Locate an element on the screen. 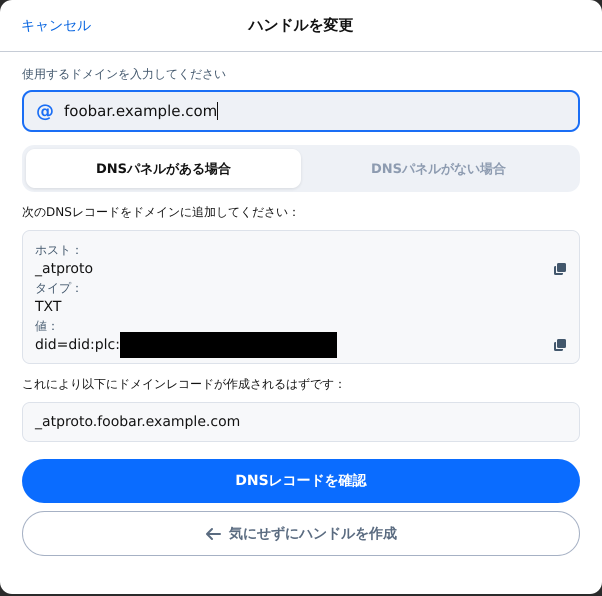 The image size is (602, 596). cancel-link: キャンセル is located at coordinates (56, 25).